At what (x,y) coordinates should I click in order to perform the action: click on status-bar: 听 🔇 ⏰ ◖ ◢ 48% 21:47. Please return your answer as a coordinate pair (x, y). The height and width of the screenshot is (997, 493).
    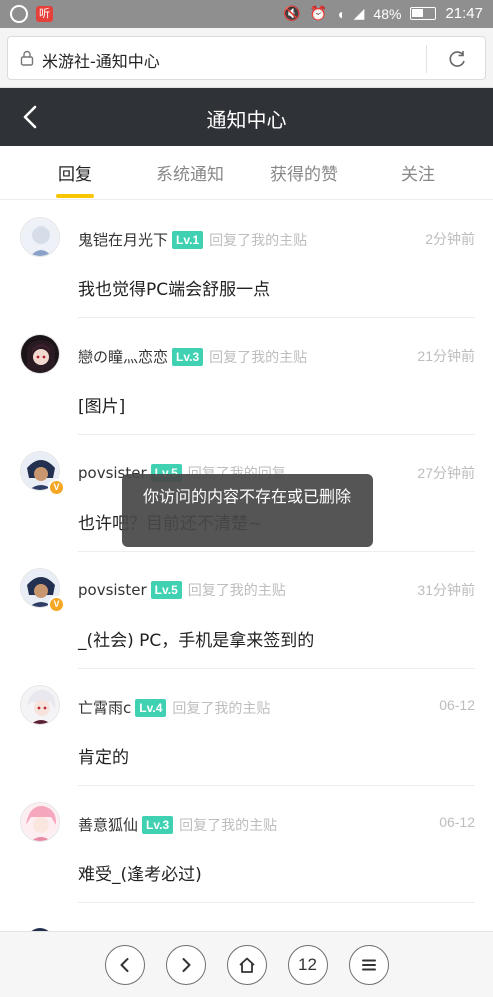
    Looking at the image, I should click on (246, 14).